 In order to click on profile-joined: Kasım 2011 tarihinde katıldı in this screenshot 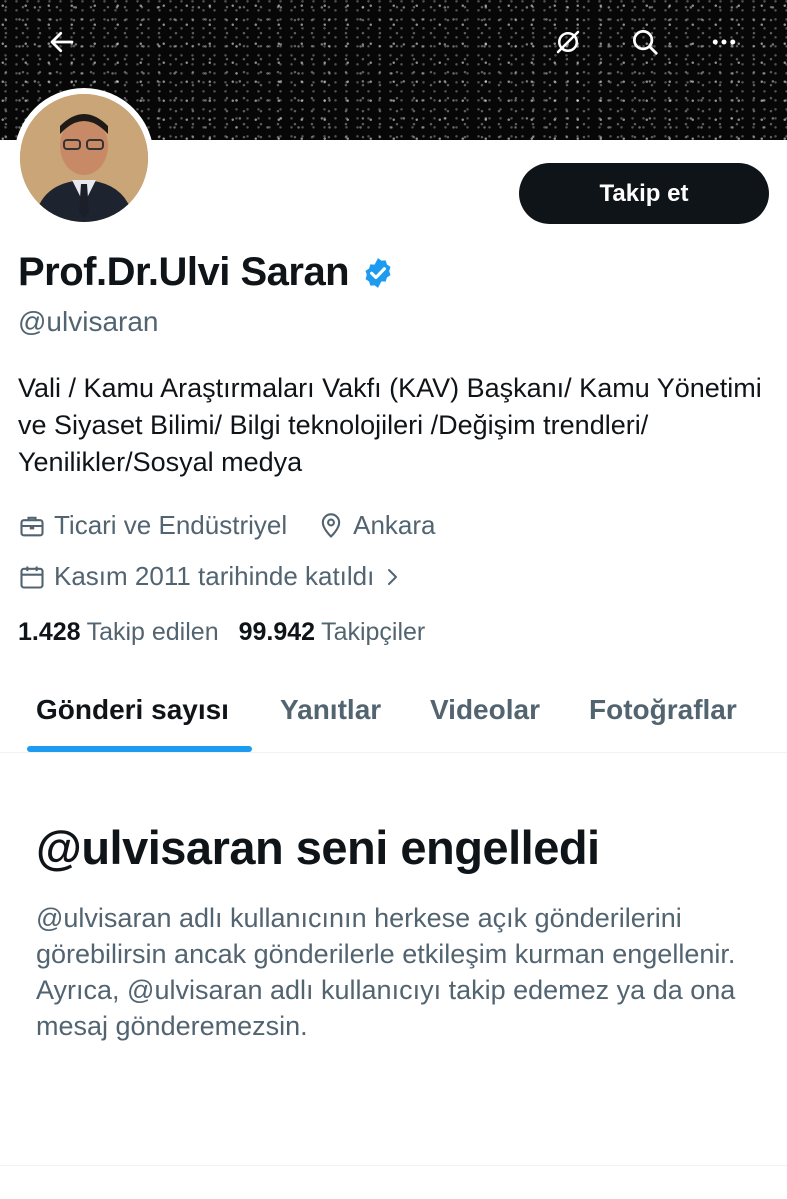, I will do `click(214, 576)`.